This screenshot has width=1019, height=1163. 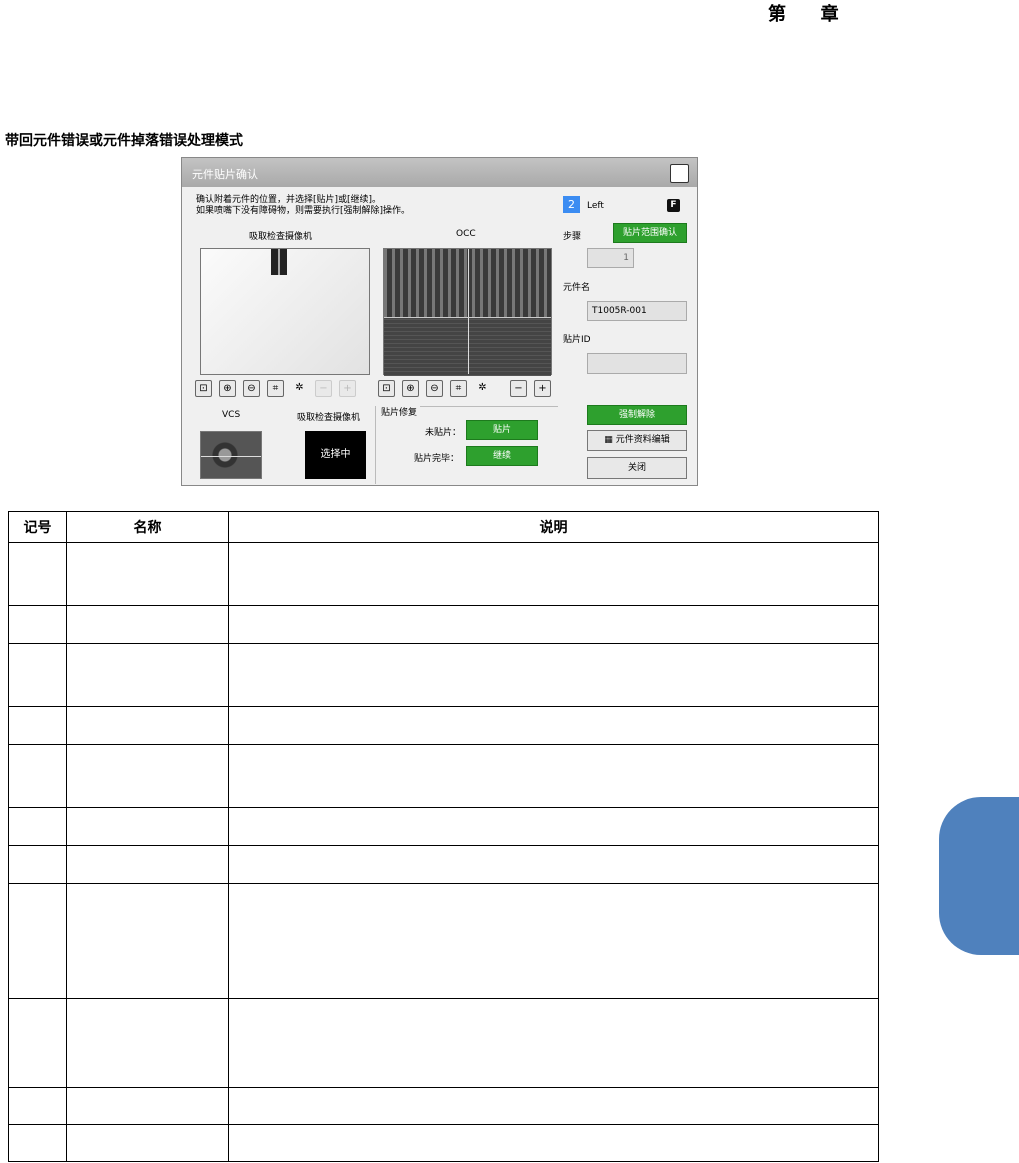 What do you see at coordinates (329, 418) in the screenshot?
I see `camera1-label-lower: 吸取检查摄像机` at bounding box center [329, 418].